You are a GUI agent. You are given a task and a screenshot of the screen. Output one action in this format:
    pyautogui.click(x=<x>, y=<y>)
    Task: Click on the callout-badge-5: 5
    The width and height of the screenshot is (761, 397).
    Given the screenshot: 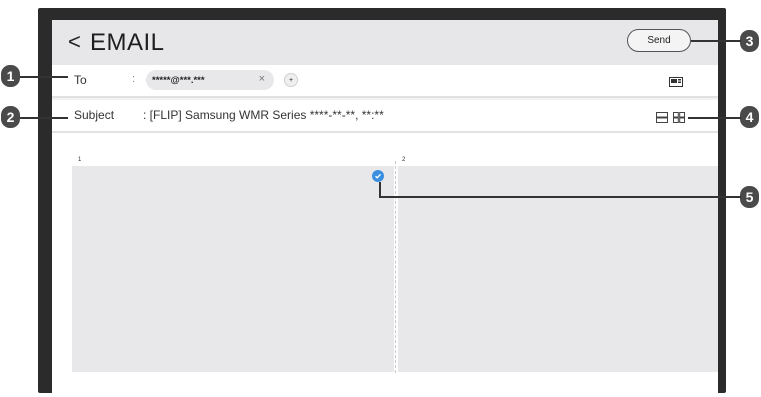 What is the action you would take?
    pyautogui.click(x=749, y=197)
    